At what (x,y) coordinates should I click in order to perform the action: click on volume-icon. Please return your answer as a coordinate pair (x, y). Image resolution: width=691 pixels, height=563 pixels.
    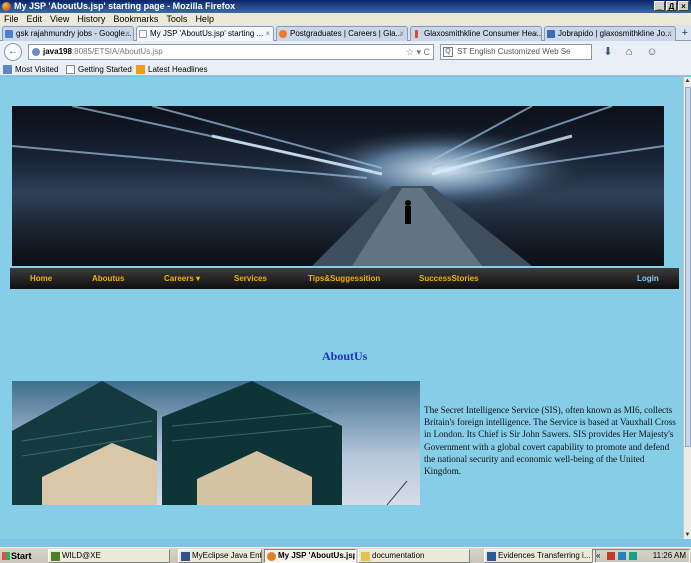
    Looking at the image, I should click on (633, 556).